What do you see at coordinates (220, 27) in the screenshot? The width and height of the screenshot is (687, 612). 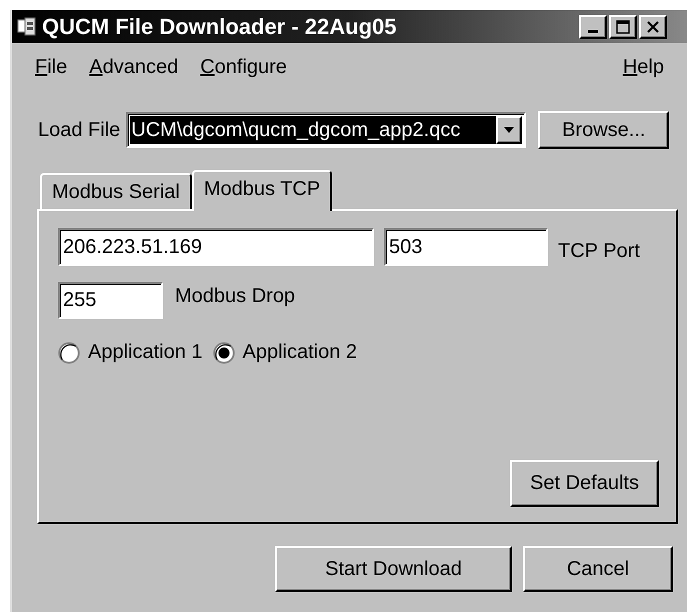 I see `window-title: QUCM File Downloader - 22Aug05` at bounding box center [220, 27].